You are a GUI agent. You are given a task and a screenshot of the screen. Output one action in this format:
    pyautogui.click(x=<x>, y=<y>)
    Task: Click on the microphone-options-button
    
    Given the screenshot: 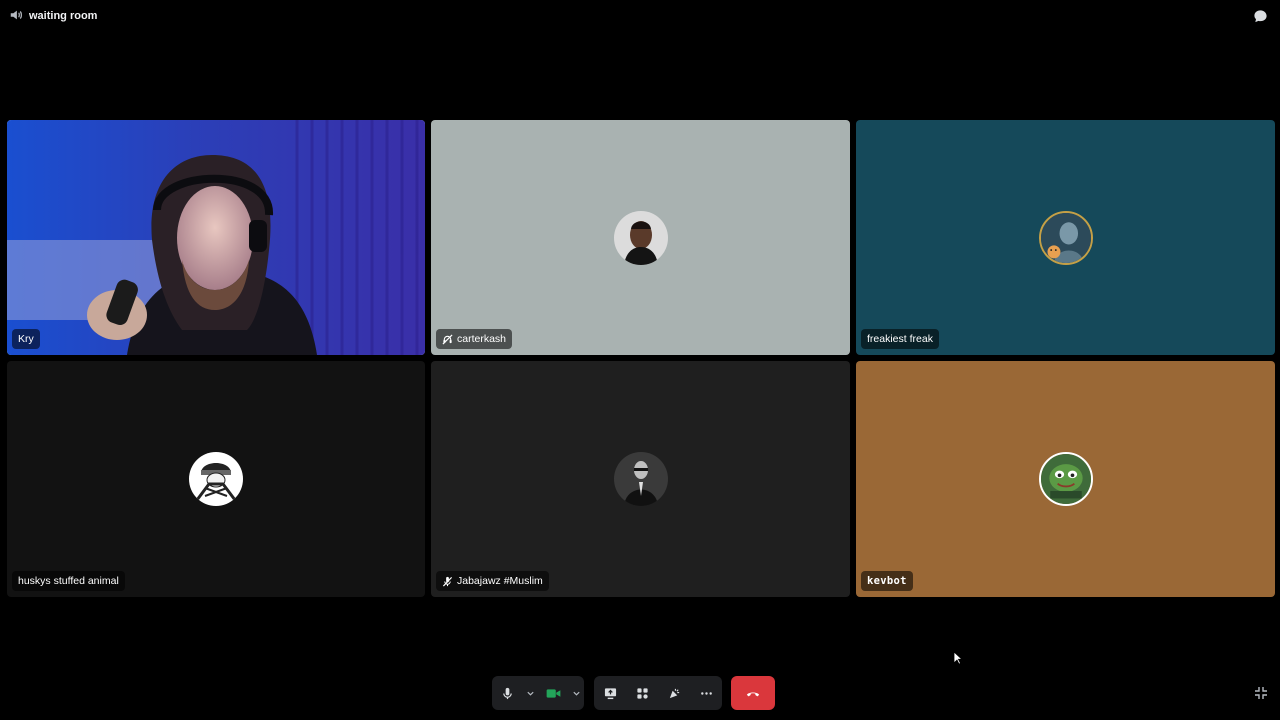 What is the action you would take?
    pyautogui.click(x=530, y=693)
    